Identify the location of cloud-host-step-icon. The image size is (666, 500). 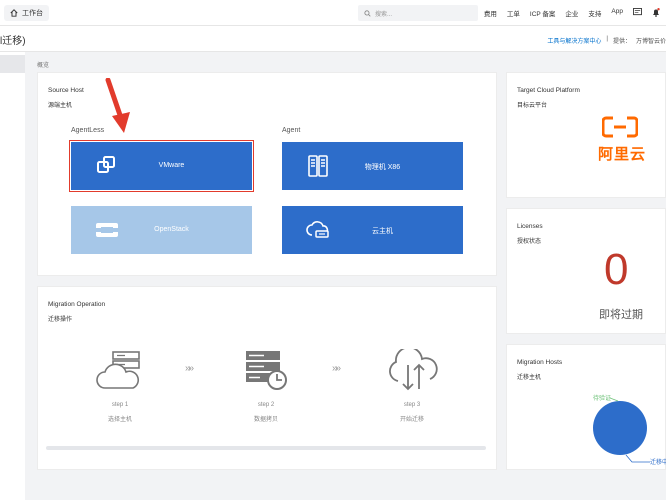
(118, 370).